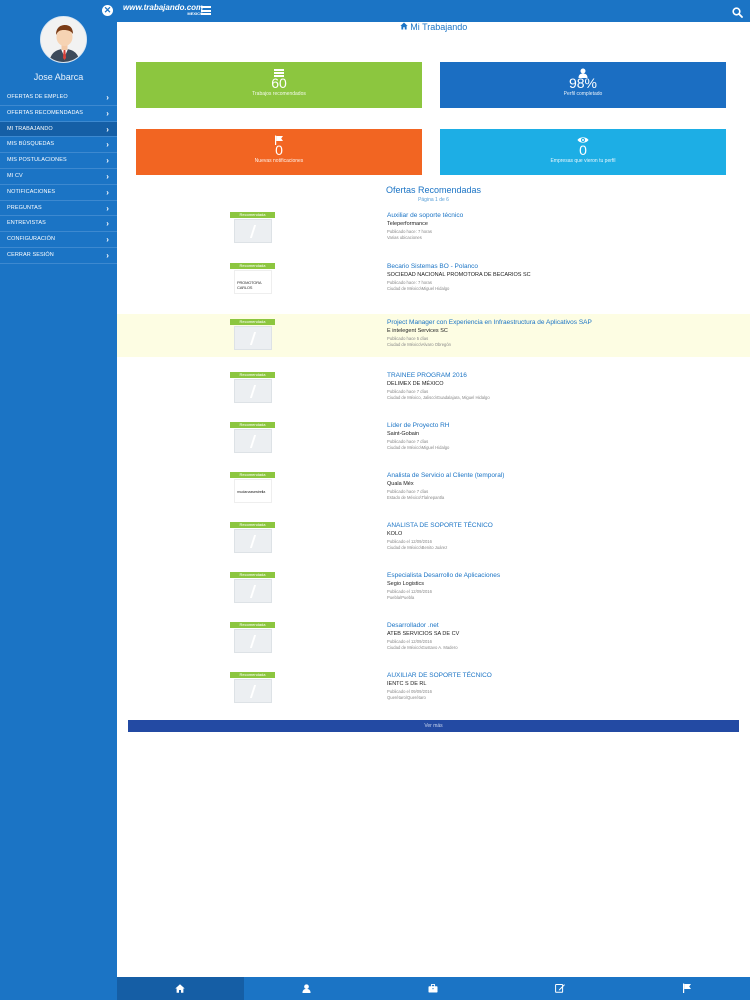 Image resolution: width=750 pixels, height=1000 pixels. I want to click on sidebar-item-notificaciones: NOTIFICACIONES ›, so click(58, 193).